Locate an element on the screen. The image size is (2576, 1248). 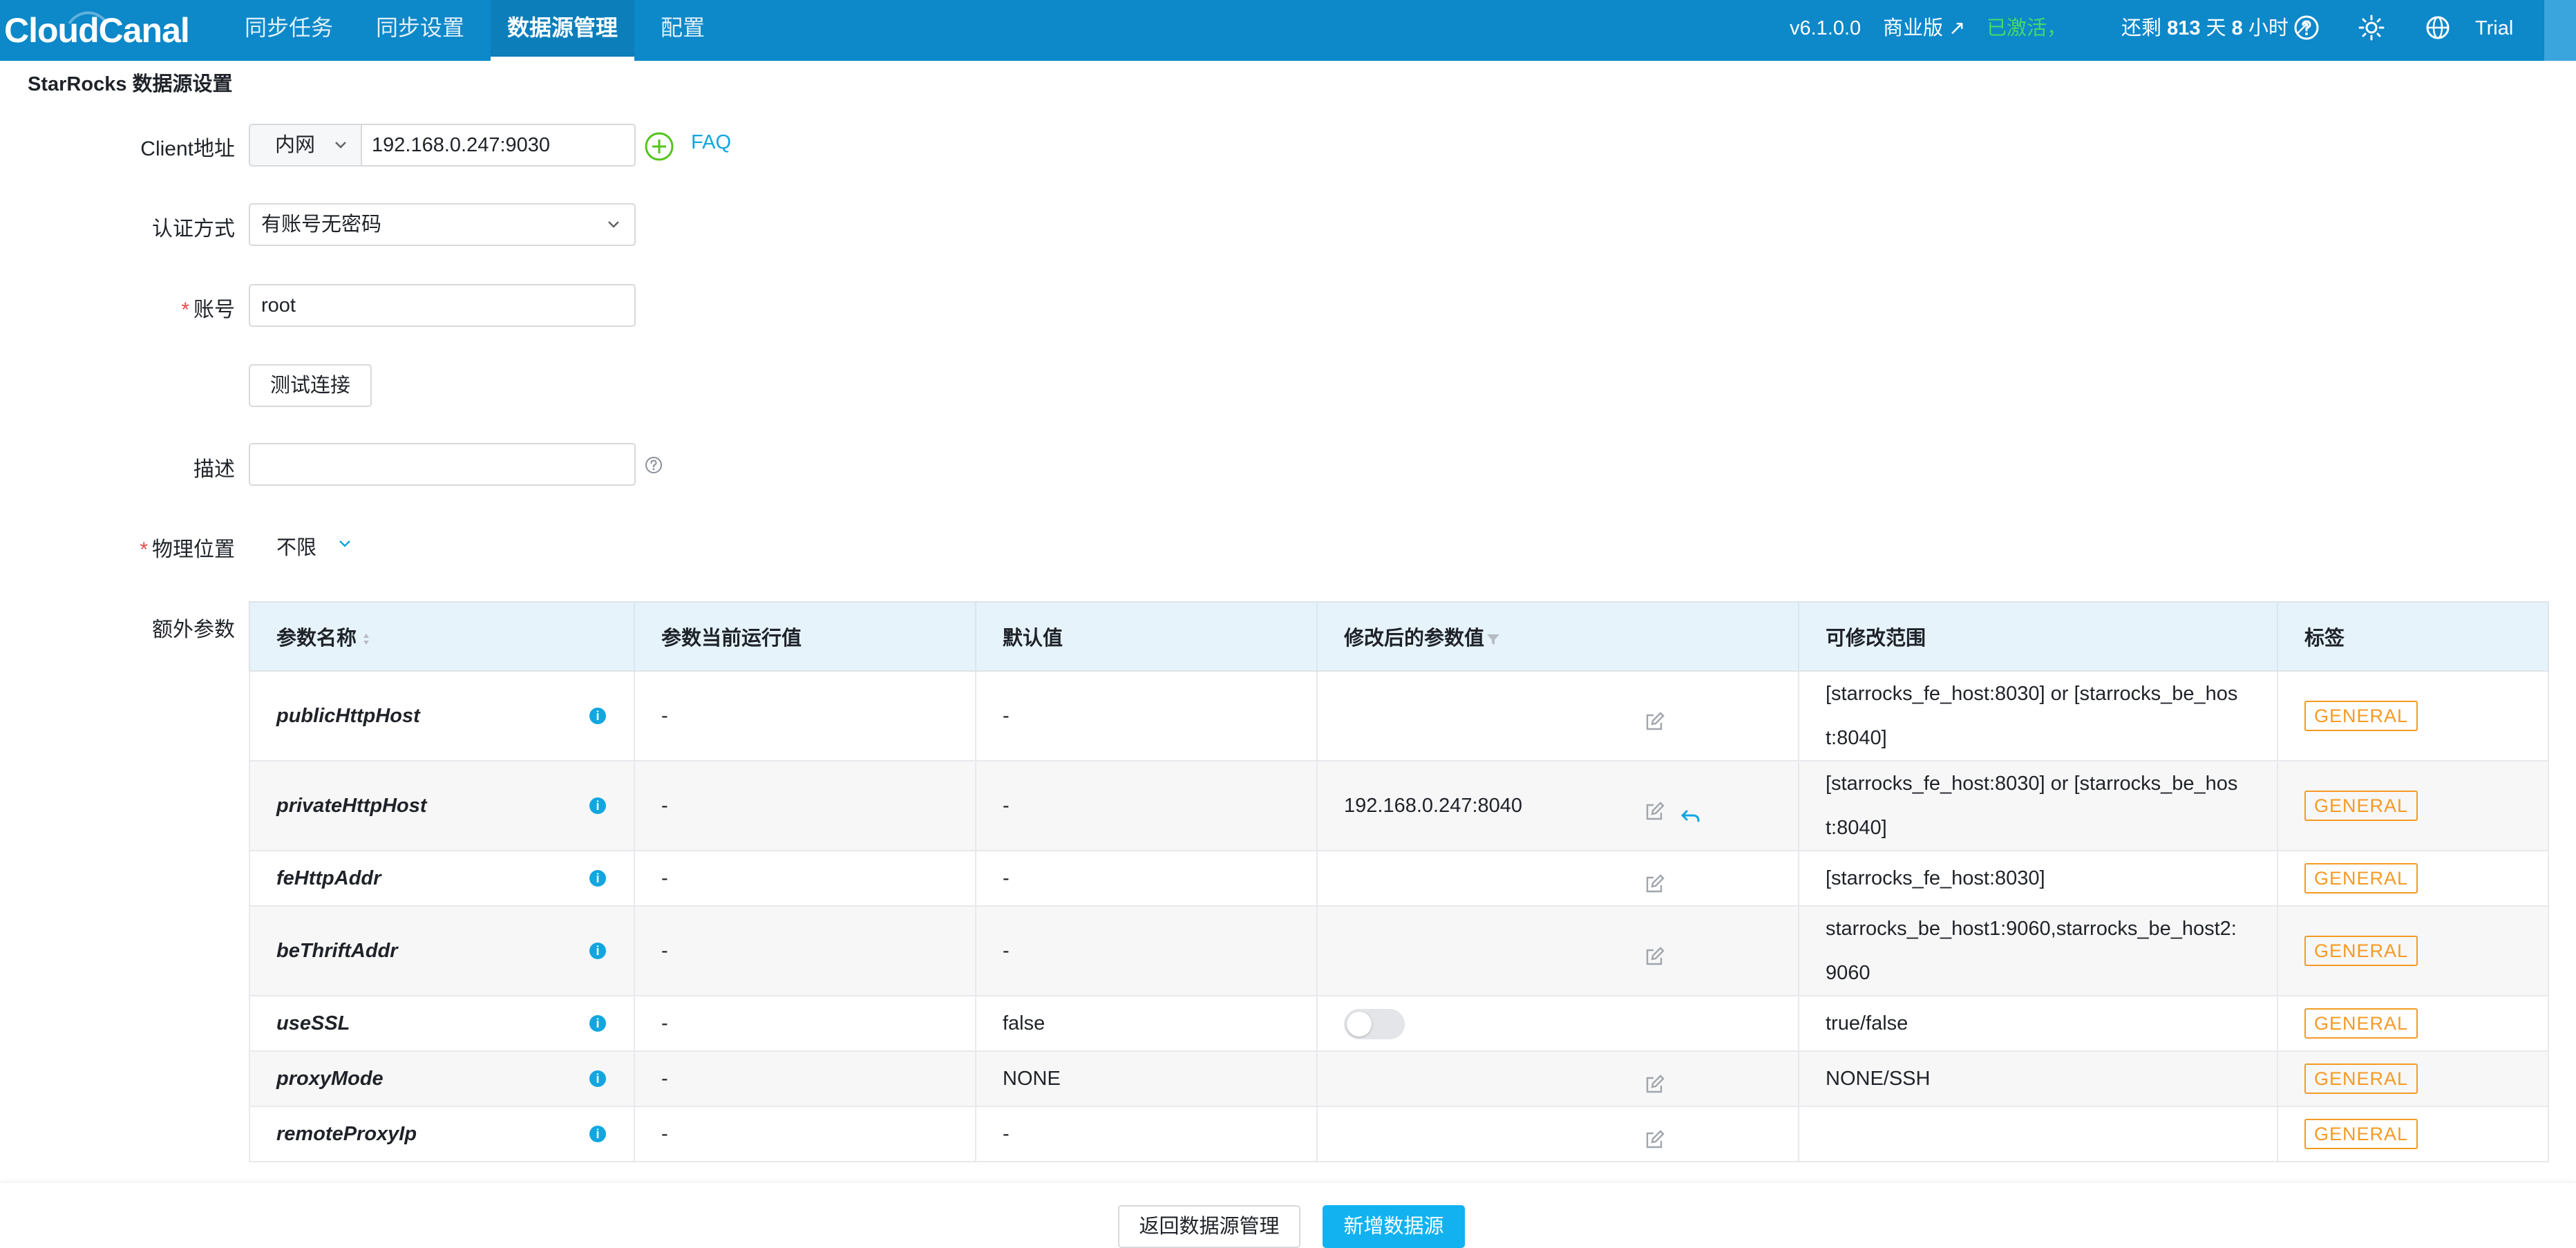
account-label-text: 账号 is located at coordinates (214, 310).